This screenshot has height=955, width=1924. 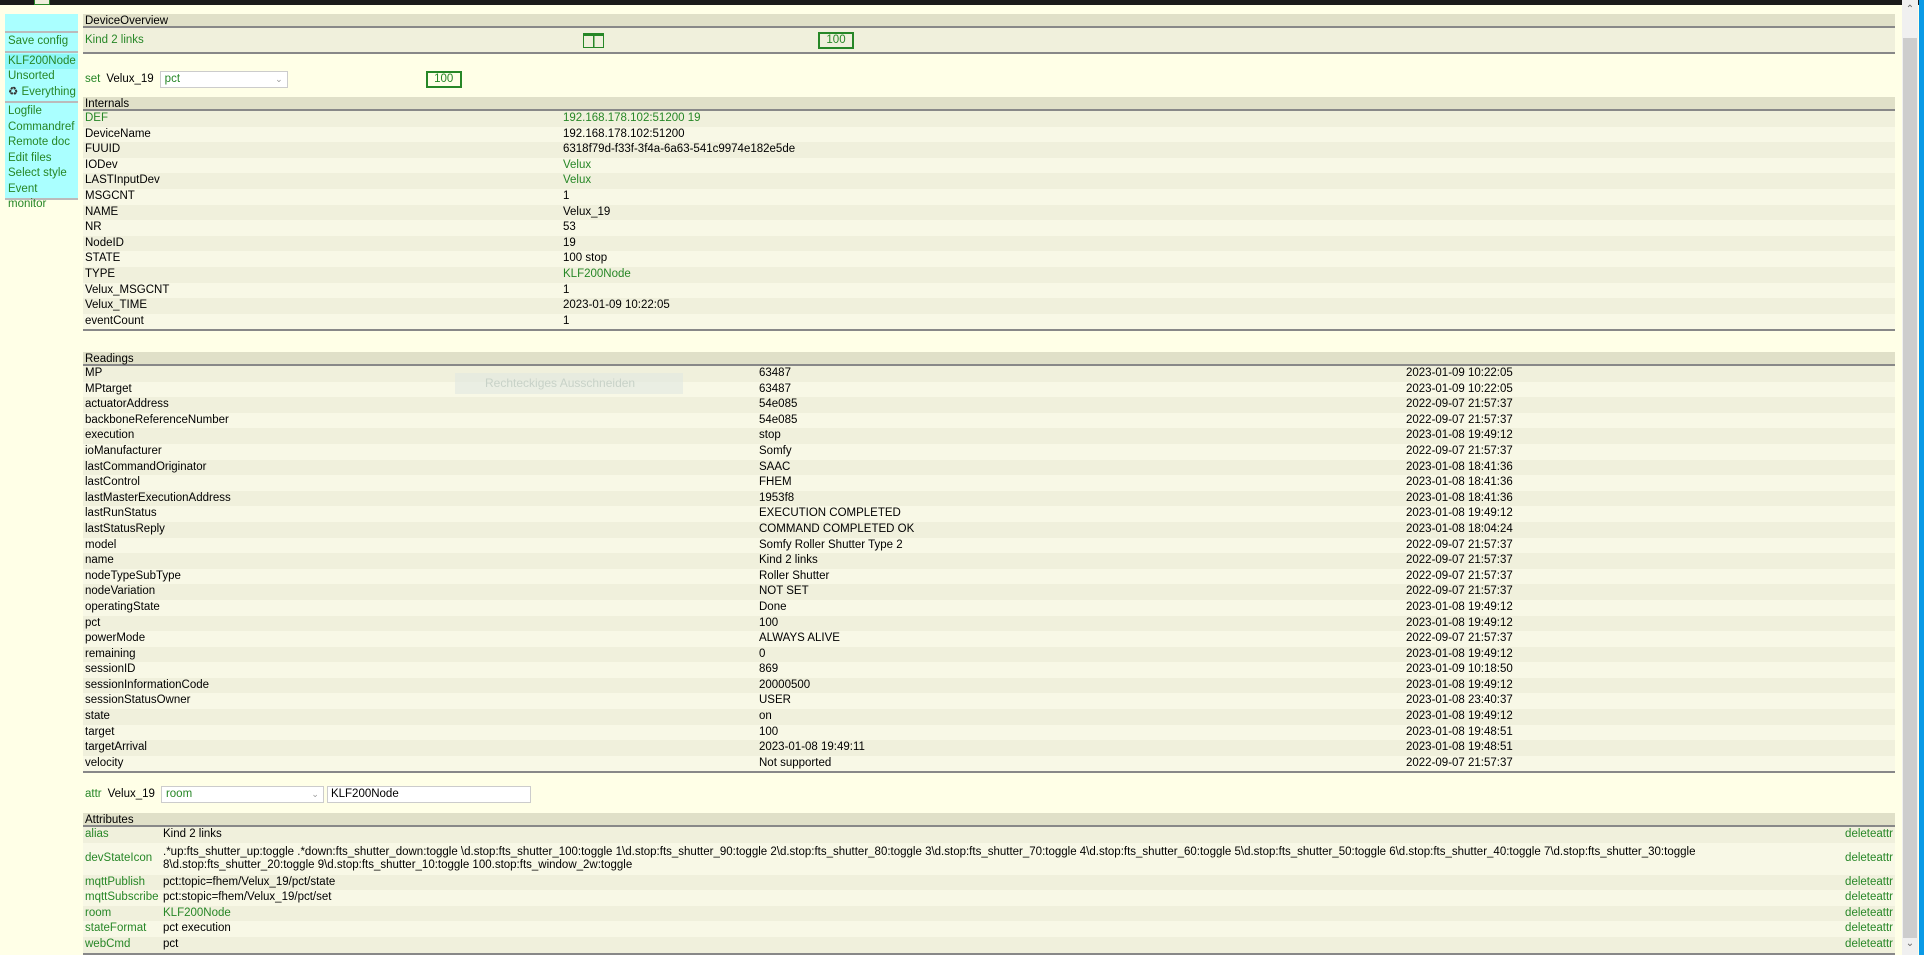 What do you see at coordinates (122, 858) in the screenshot?
I see `attribute-name-link: devStateIcon` at bounding box center [122, 858].